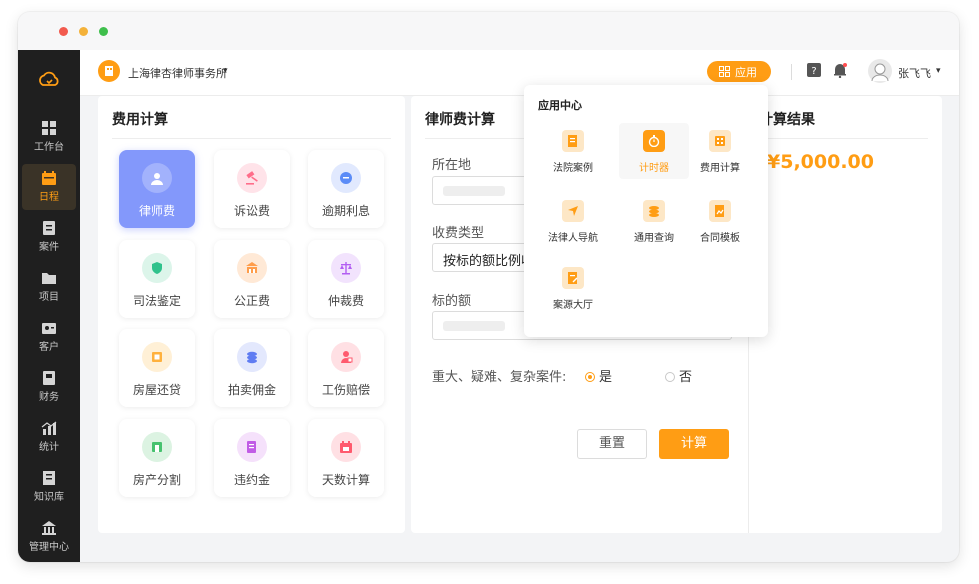 The height and width of the screenshot is (584, 979). I want to click on avatar, so click(880, 71).